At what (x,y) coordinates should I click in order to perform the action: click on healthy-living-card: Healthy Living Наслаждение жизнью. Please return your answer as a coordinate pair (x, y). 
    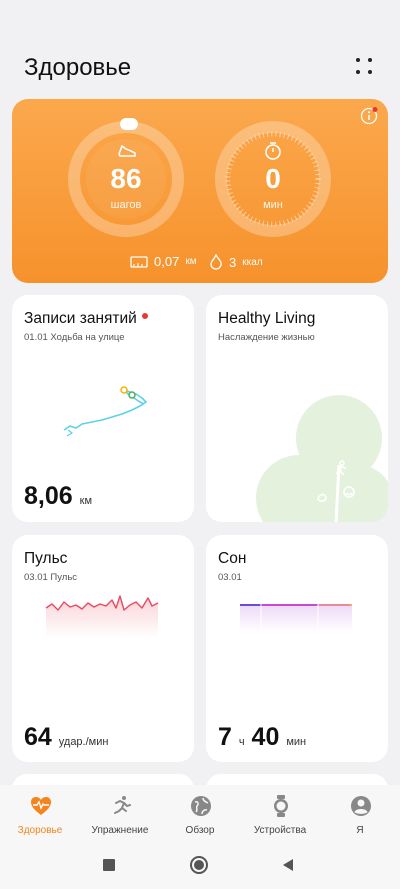
    Looking at the image, I should click on (297, 408).